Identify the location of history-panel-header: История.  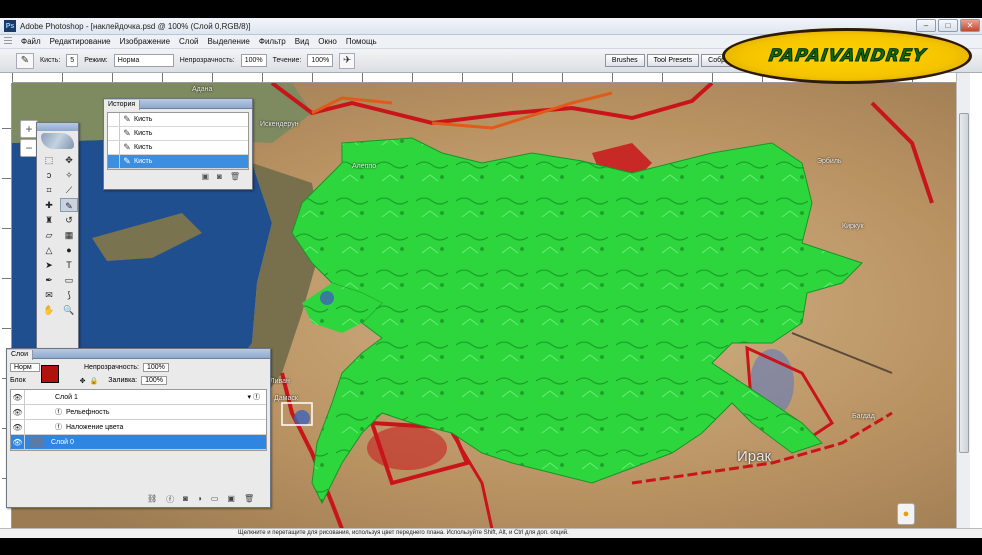
(178, 104).